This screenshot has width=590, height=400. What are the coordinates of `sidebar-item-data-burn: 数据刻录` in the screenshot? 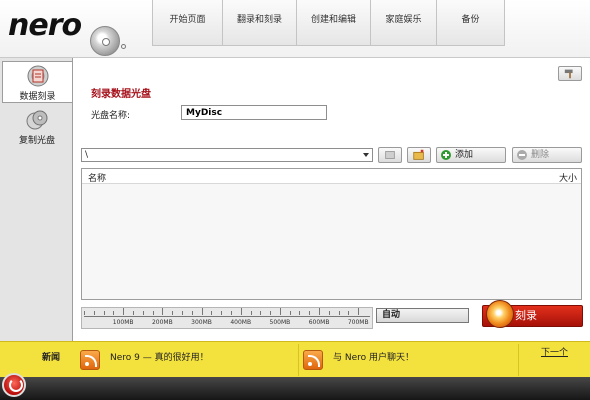 It's located at (37, 82).